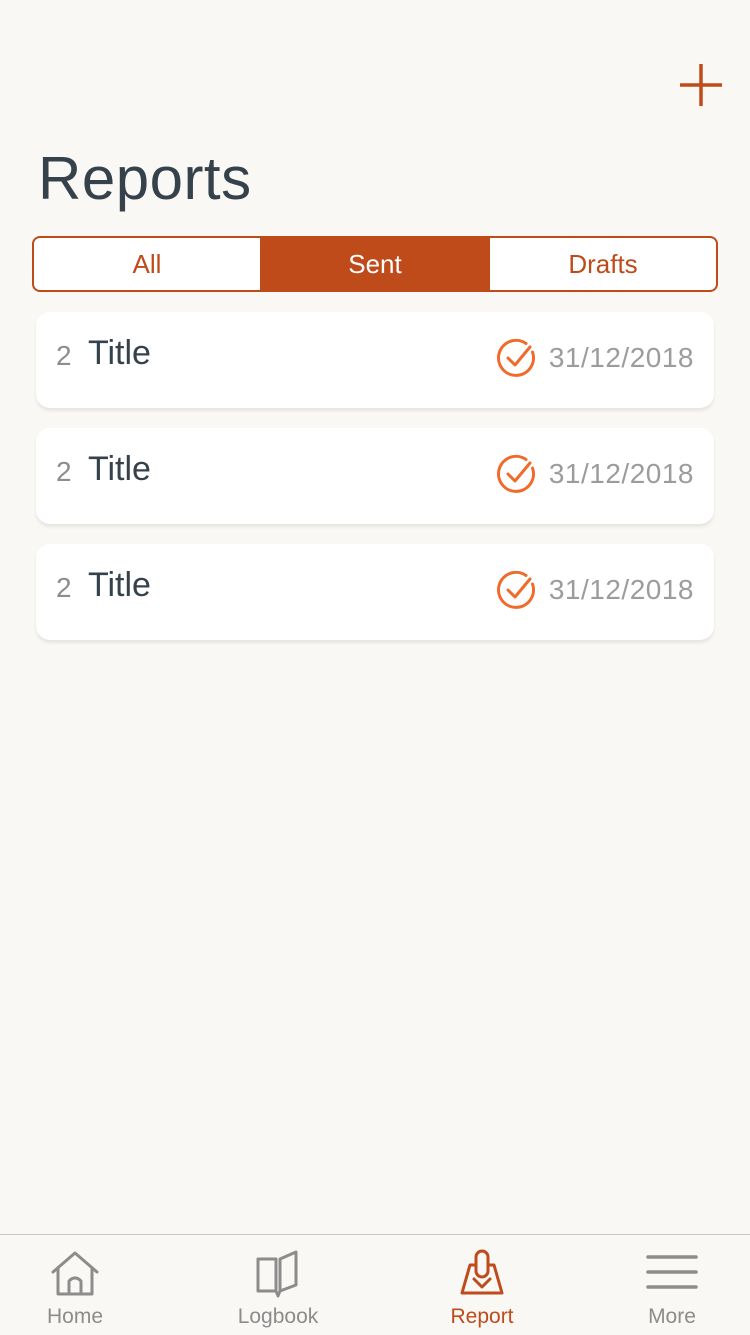  What do you see at coordinates (75, 1273) in the screenshot?
I see `home-icon` at bounding box center [75, 1273].